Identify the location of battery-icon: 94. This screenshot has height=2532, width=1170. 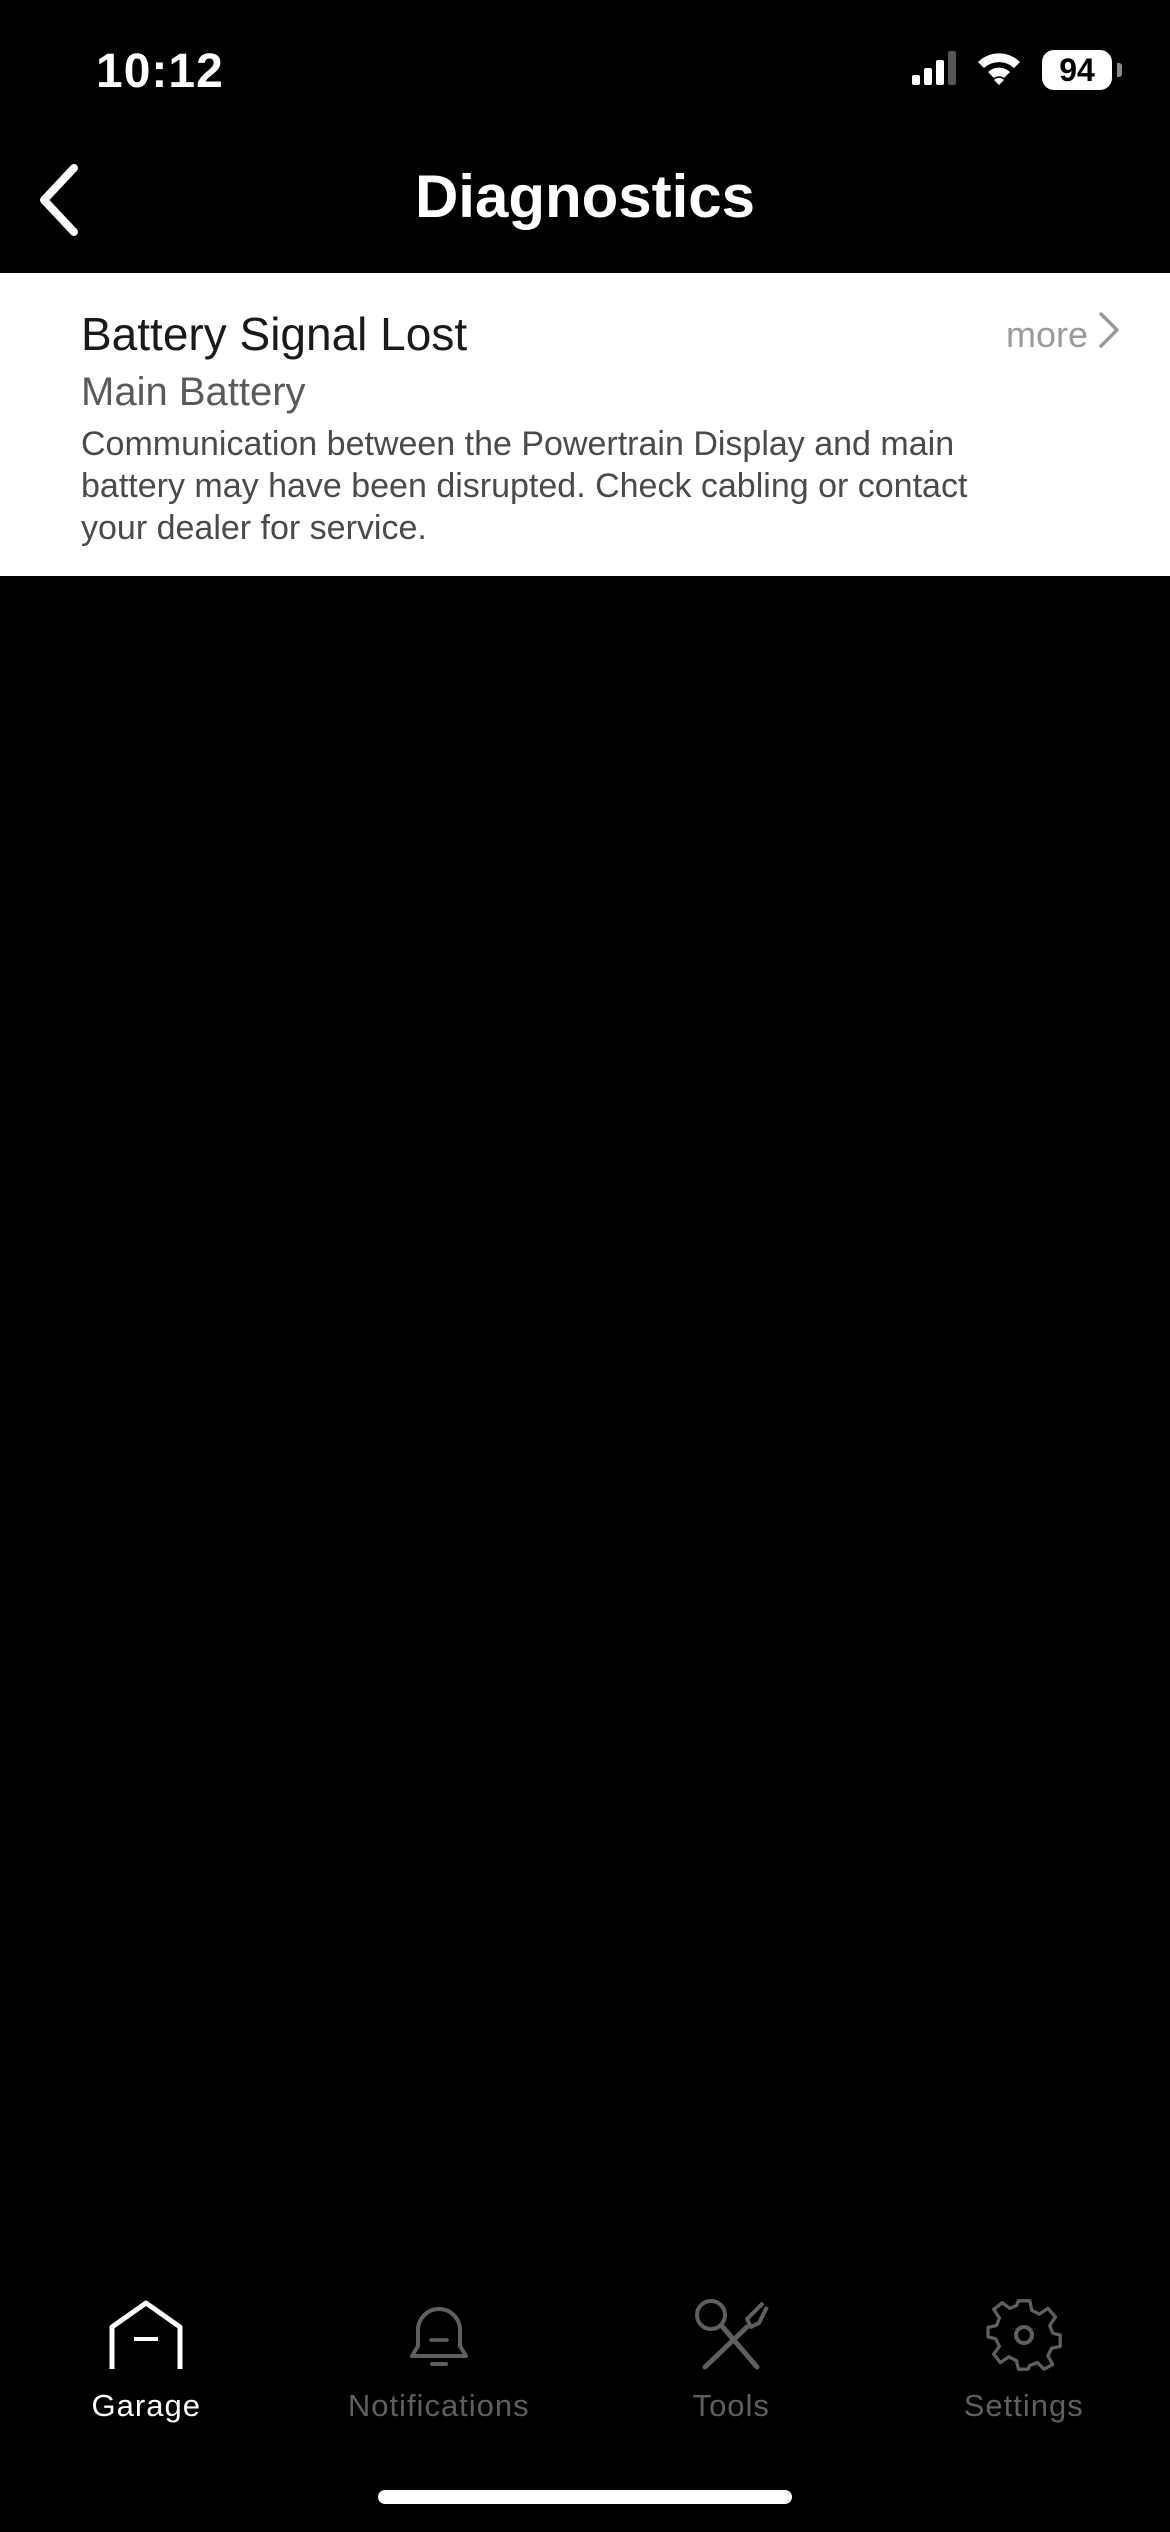
(1082, 70).